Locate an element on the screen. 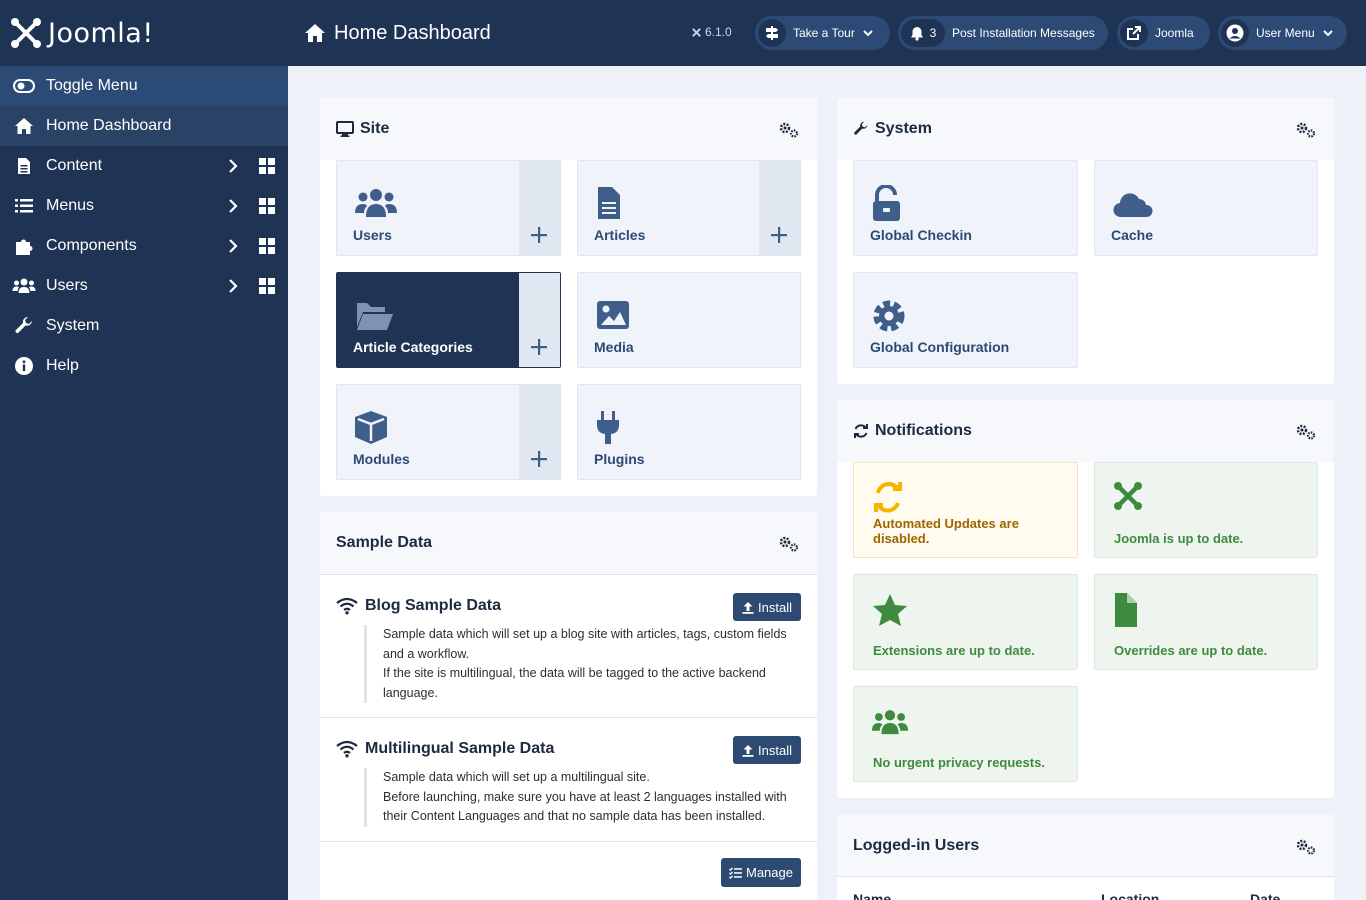 The height and width of the screenshot is (900, 1366). file-alt-icon is located at coordinates (609, 203).